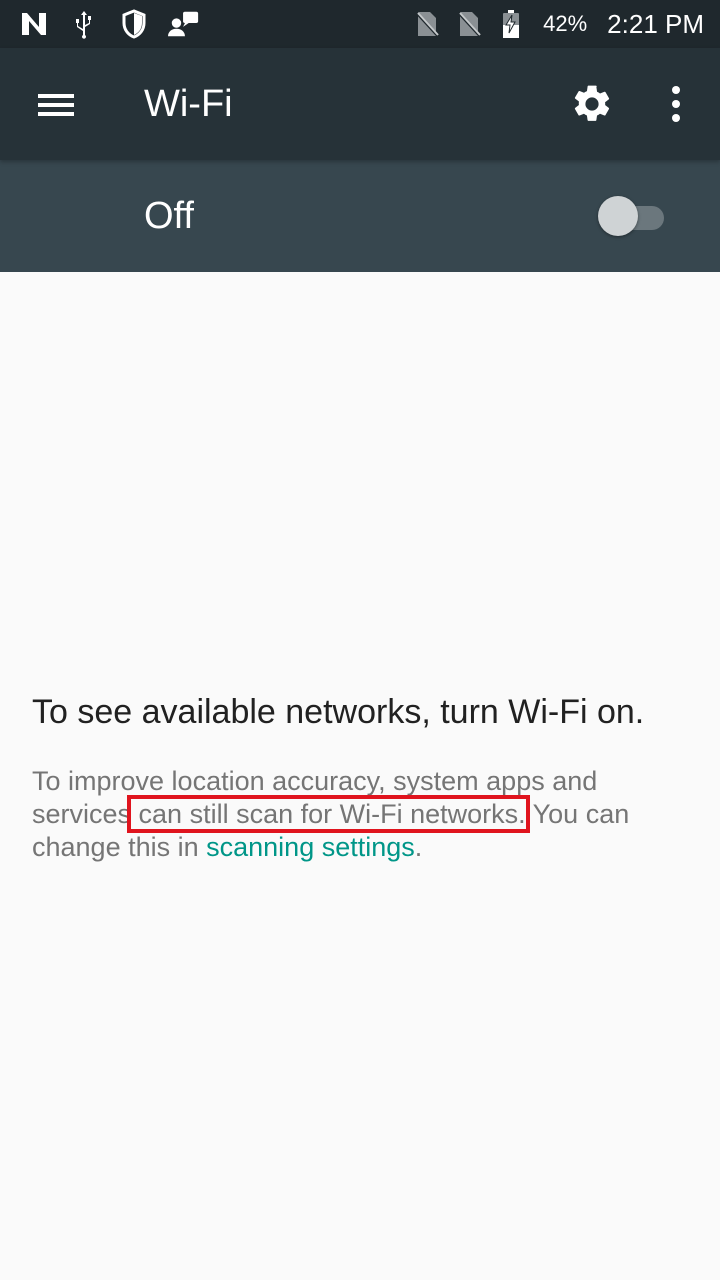 This screenshot has width=720, height=1280. Describe the element at coordinates (565, 23) in the screenshot. I see `battery-percent: 42%` at that location.